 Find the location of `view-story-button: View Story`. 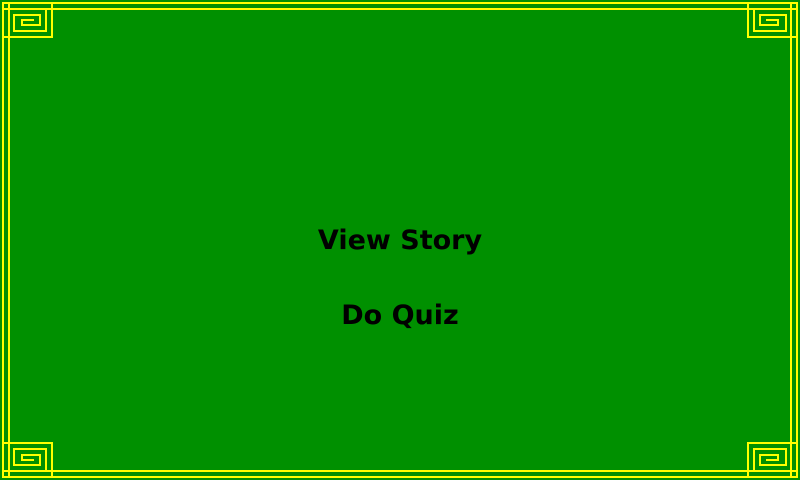

view-story-button: View Story is located at coordinates (400, 241).